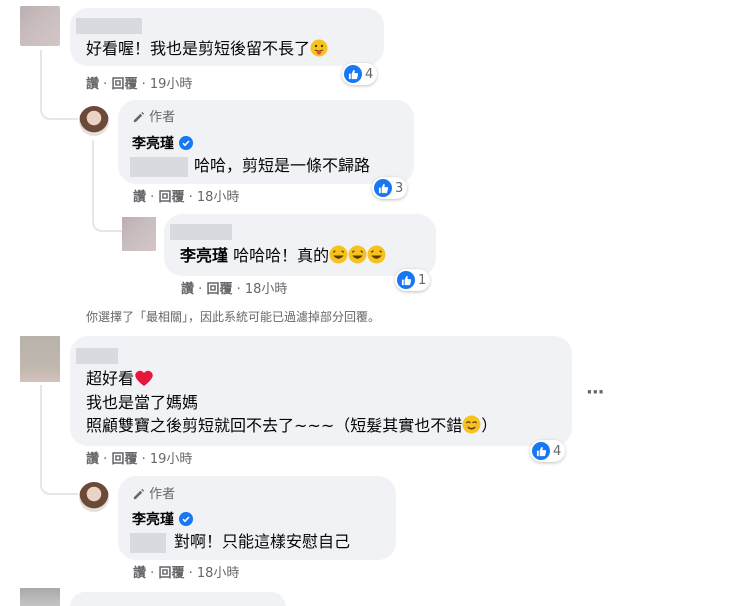 The width and height of the screenshot is (739, 606). I want to click on reply-text: 哈哈，剪短是一條不歸路, so click(282, 165).